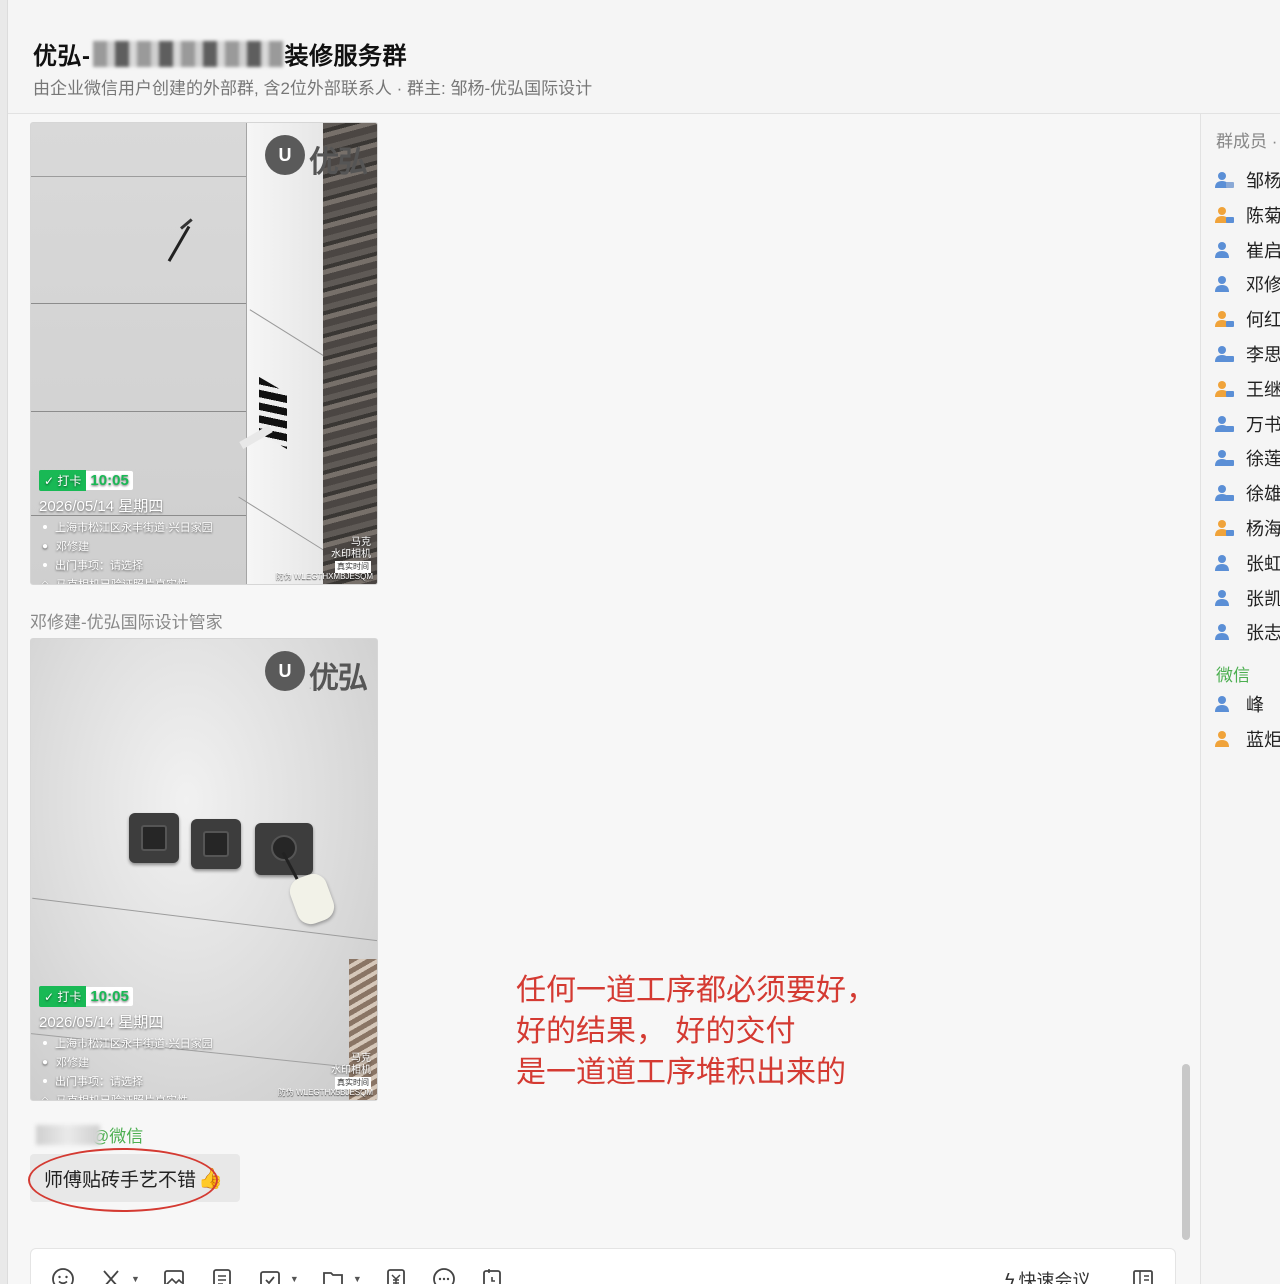  I want to click on member-name: 邓修, so click(1263, 285).